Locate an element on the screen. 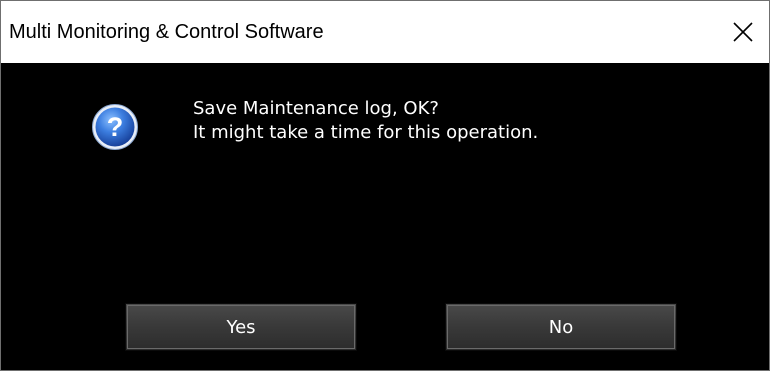 The height and width of the screenshot is (371, 770). question-icon: ? is located at coordinates (115, 127).